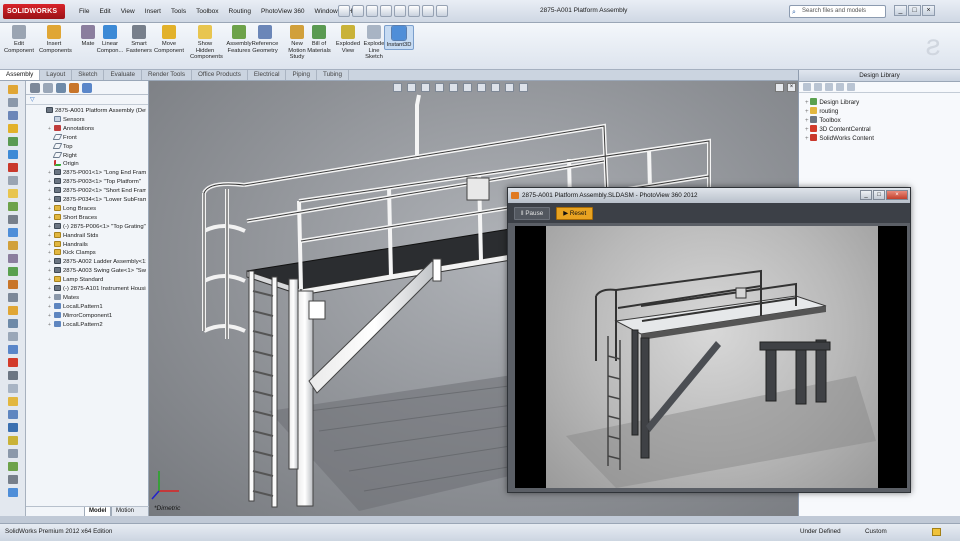 This screenshot has width=960, height=541. What do you see at coordinates (265, 39) in the screenshot?
I see `ribbon-button-reference-geometry: Reference Geometry` at bounding box center [265, 39].